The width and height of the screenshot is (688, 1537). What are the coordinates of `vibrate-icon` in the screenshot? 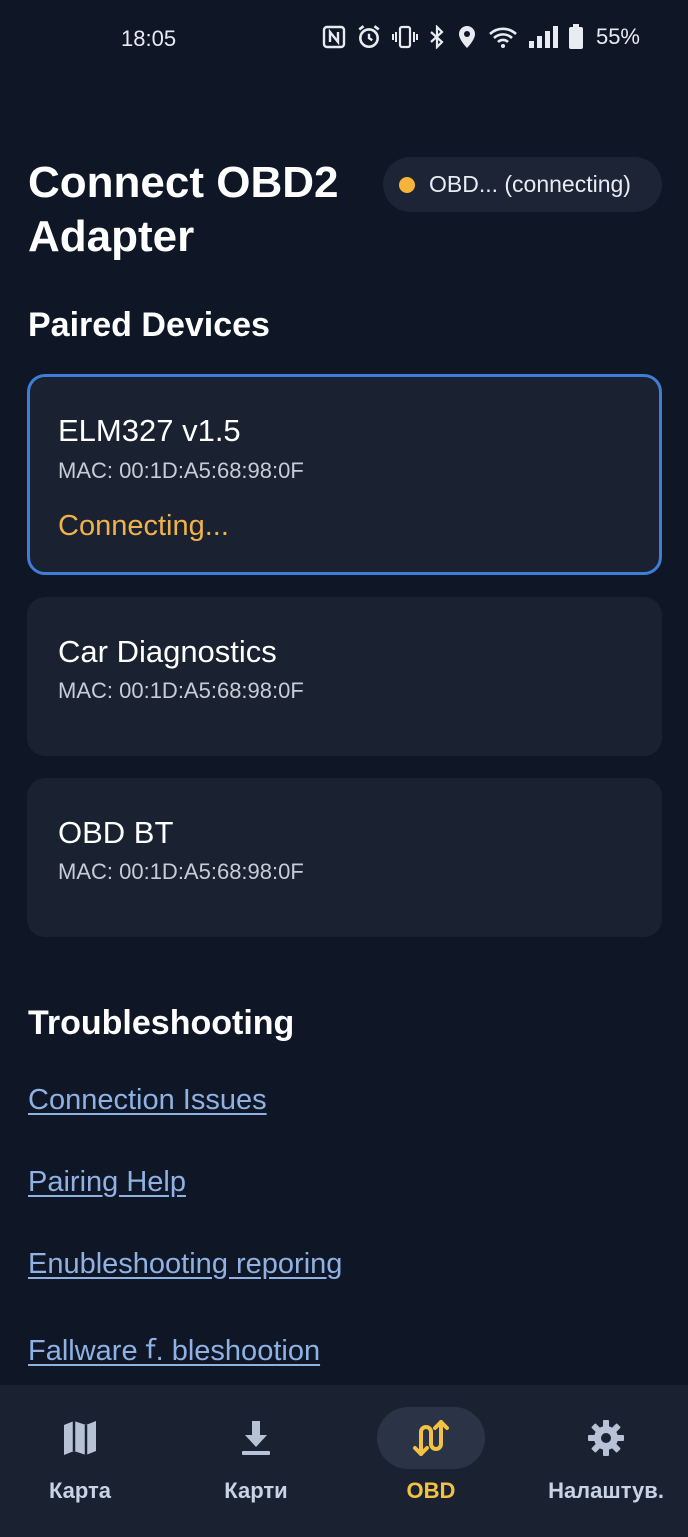 It's located at (404, 37).